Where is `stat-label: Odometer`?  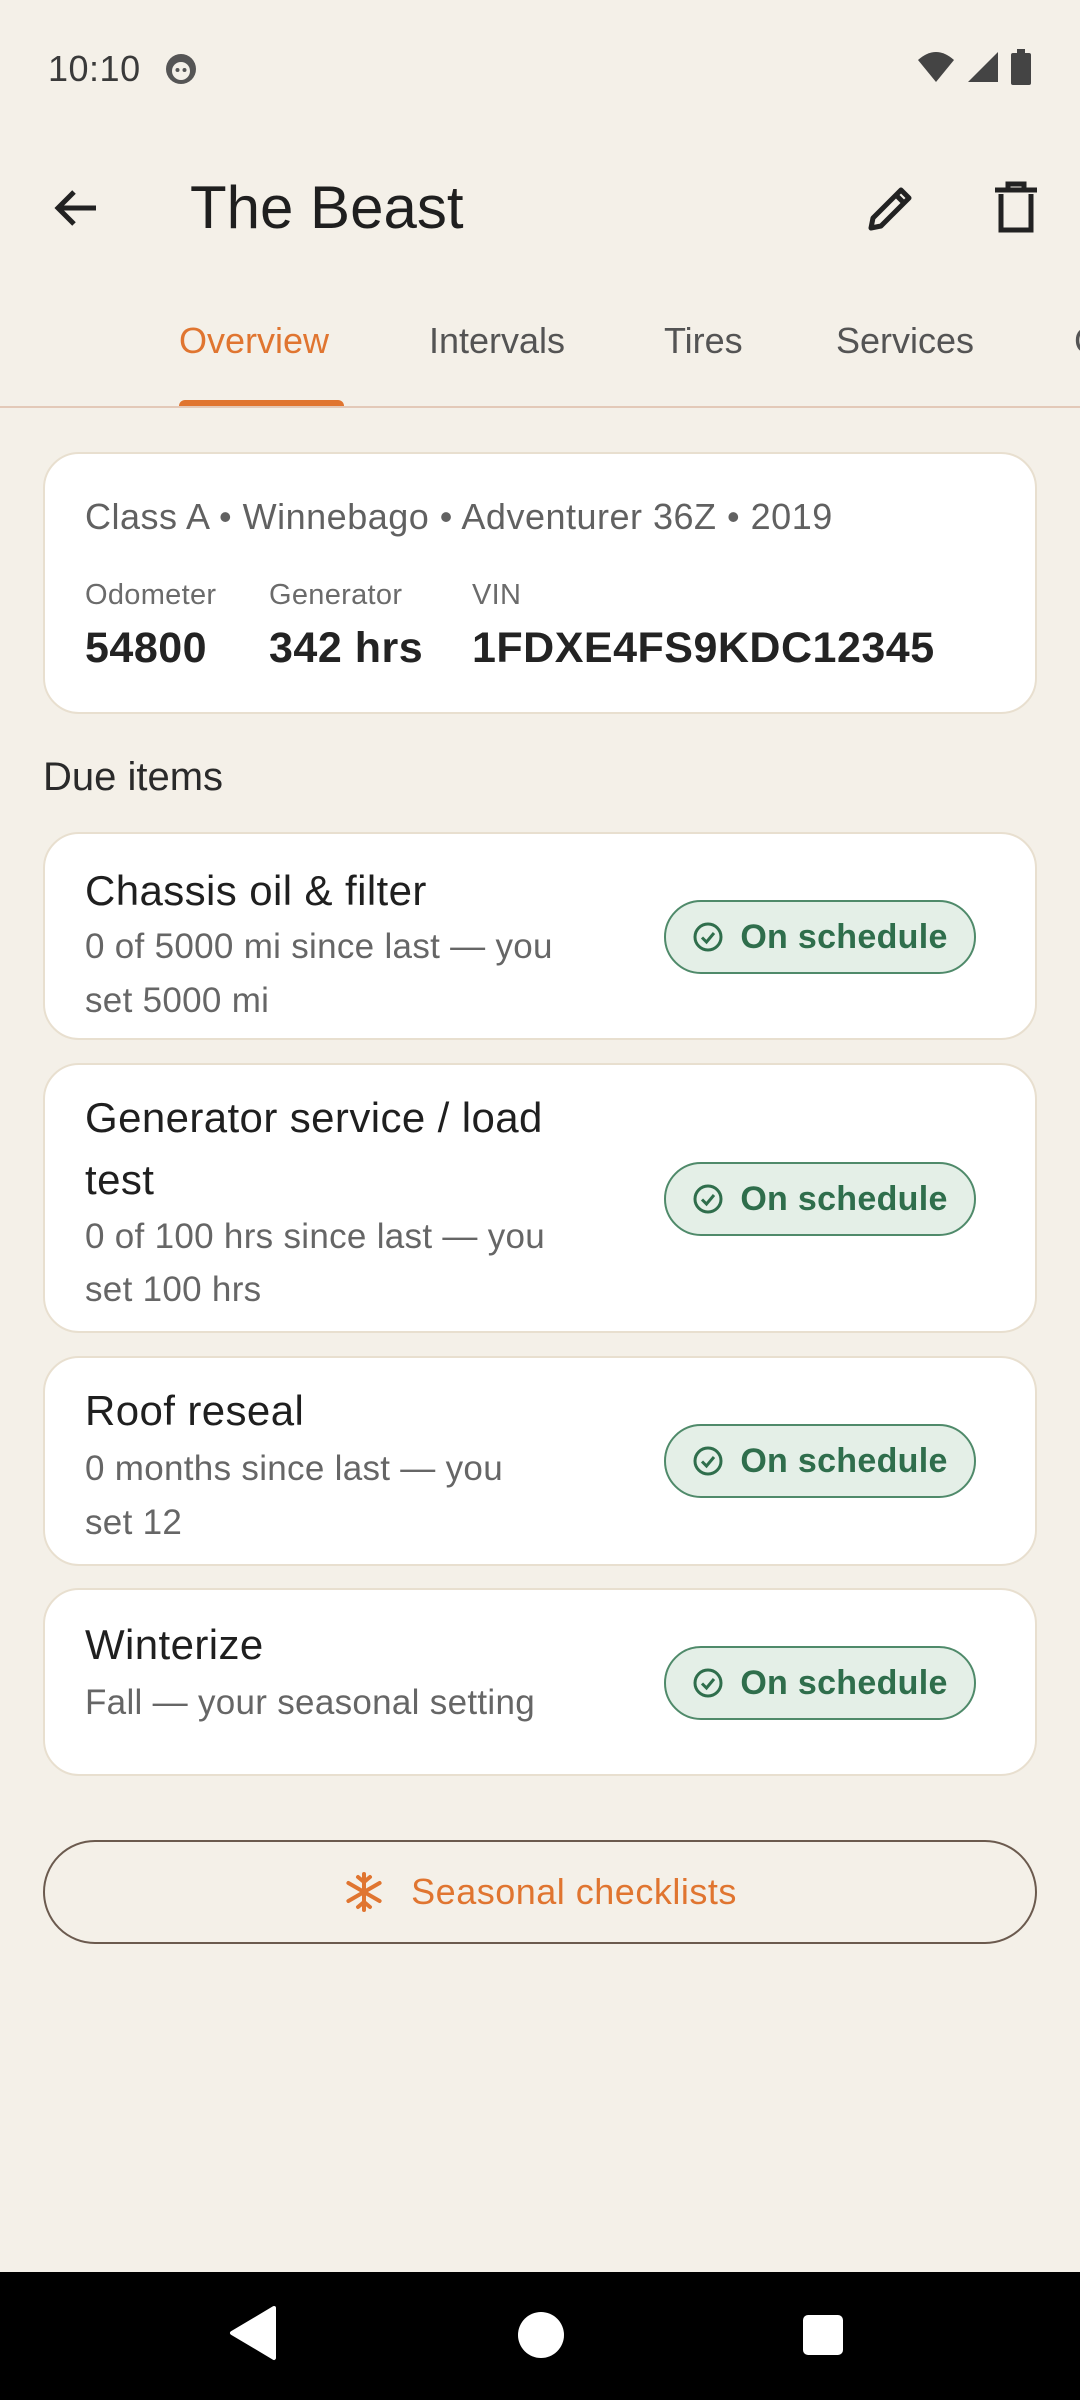
stat-label: Odometer is located at coordinates (151, 595).